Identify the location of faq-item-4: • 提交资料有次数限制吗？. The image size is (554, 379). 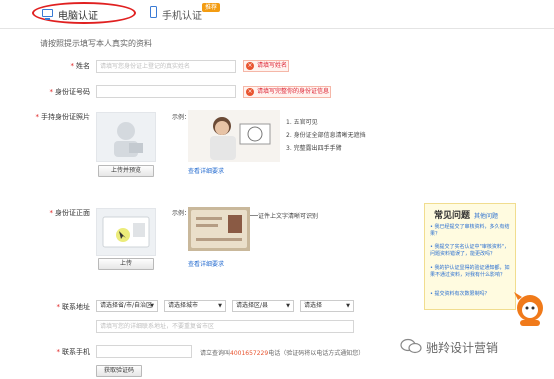
(471, 294).